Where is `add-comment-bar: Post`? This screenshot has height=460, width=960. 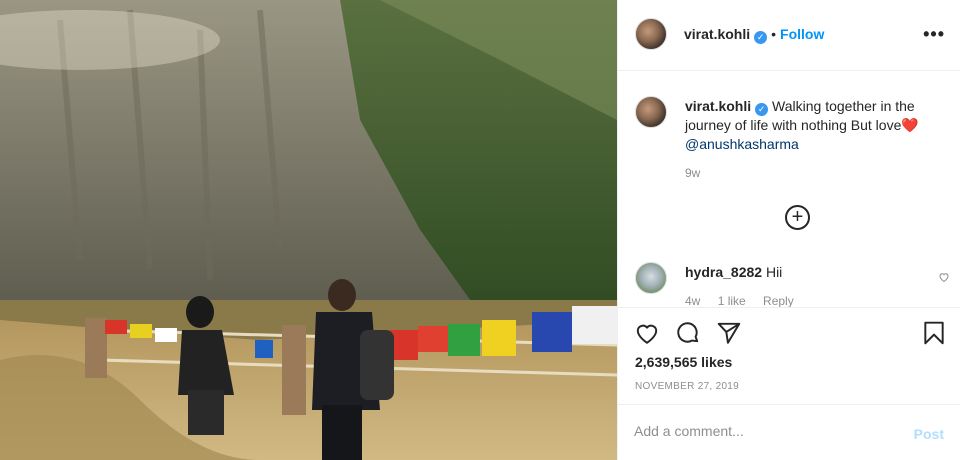
add-comment-bar: Post is located at coordinates (789, 432).